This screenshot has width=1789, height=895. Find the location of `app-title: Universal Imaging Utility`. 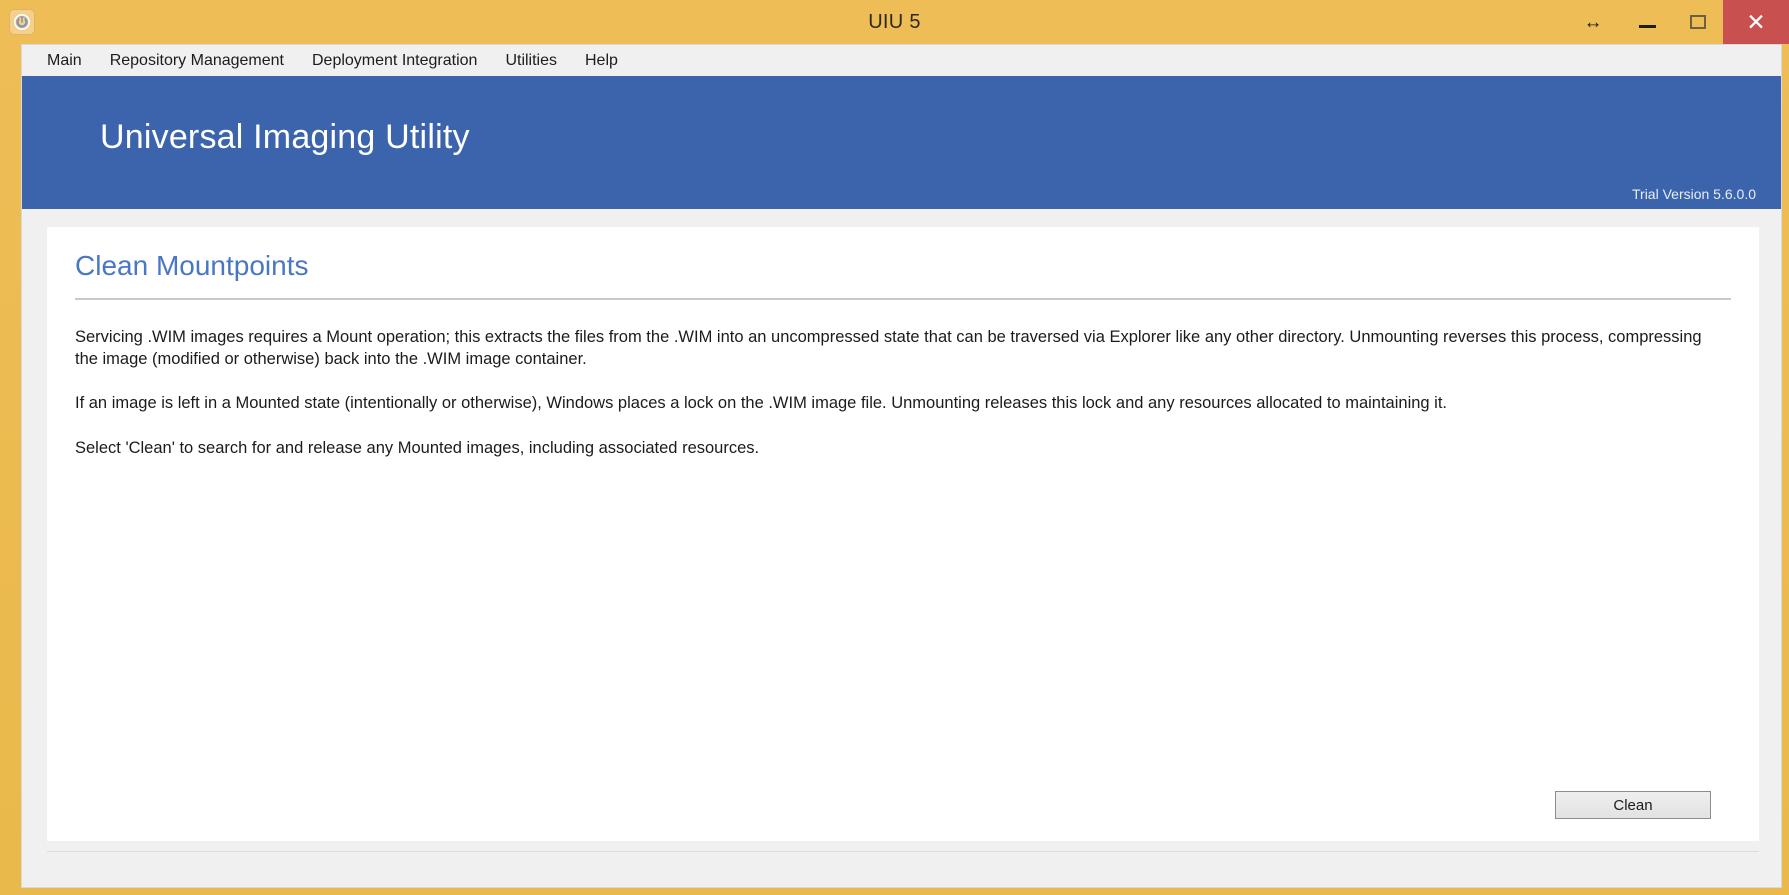

app-title: Universal Imaging Utility is located at coordinates (285, 137).